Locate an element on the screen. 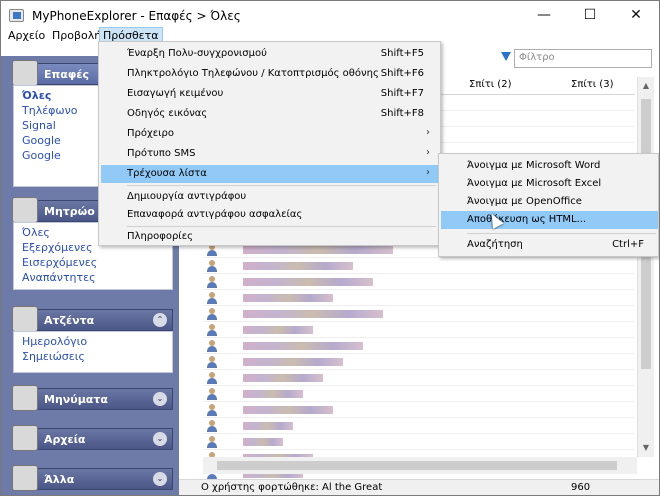 The image size is (660, 496). agenda-panel-title: Ατζέντα is located at coordinates (69, 320).